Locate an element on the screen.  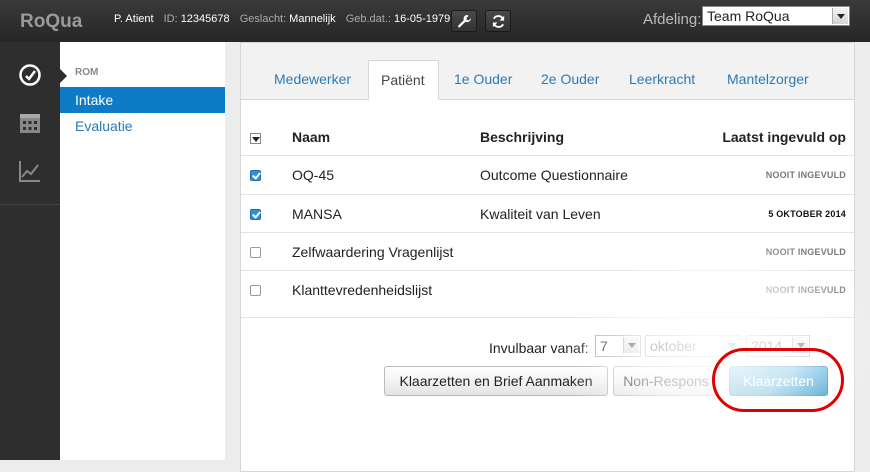
highlight-ring is located at coordinates (778, 380).